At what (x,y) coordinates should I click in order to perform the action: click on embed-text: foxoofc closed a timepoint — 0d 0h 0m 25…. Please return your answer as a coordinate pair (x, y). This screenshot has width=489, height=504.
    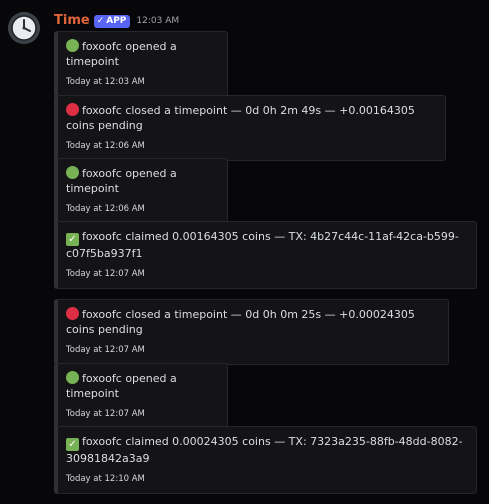
    Looking at the image, I should click on (240, 322).